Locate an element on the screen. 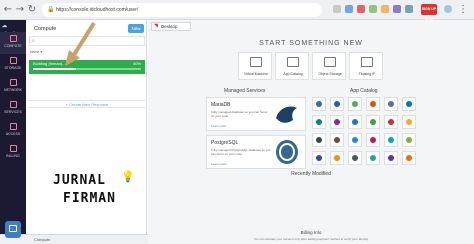 This screenshot has height=244, width=474. sidebar-item-storage: STORAGE is located at coordinates (13, 65).